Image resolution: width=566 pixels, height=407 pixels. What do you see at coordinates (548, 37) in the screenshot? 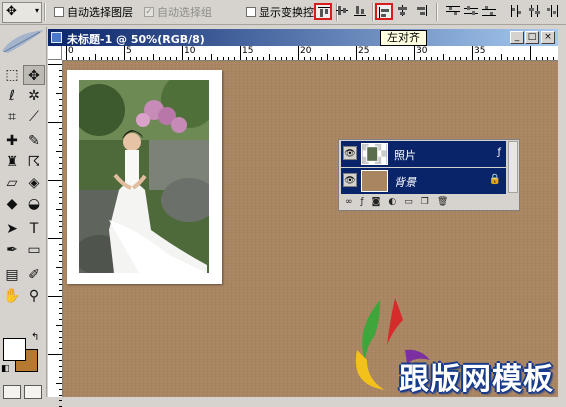
I see `close-button: ×` at bounding box center [548, 37].